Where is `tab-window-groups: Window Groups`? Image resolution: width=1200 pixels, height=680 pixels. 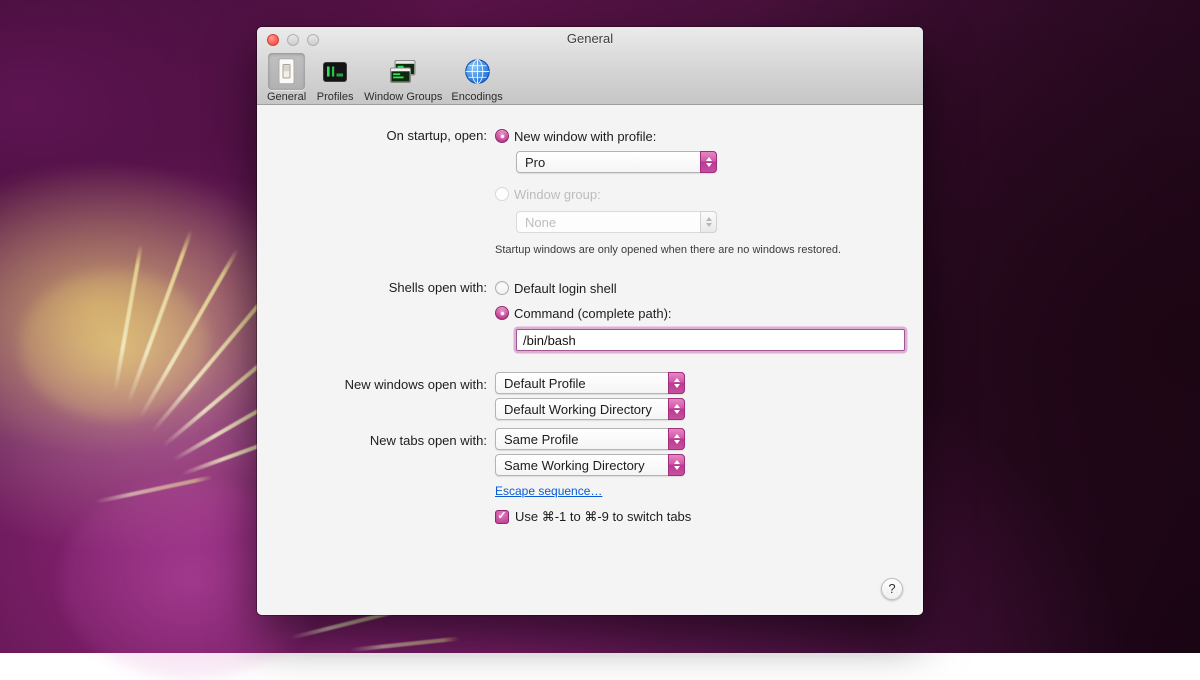
tab-window-groups: Window Groups is located at coordinates (403, 78).